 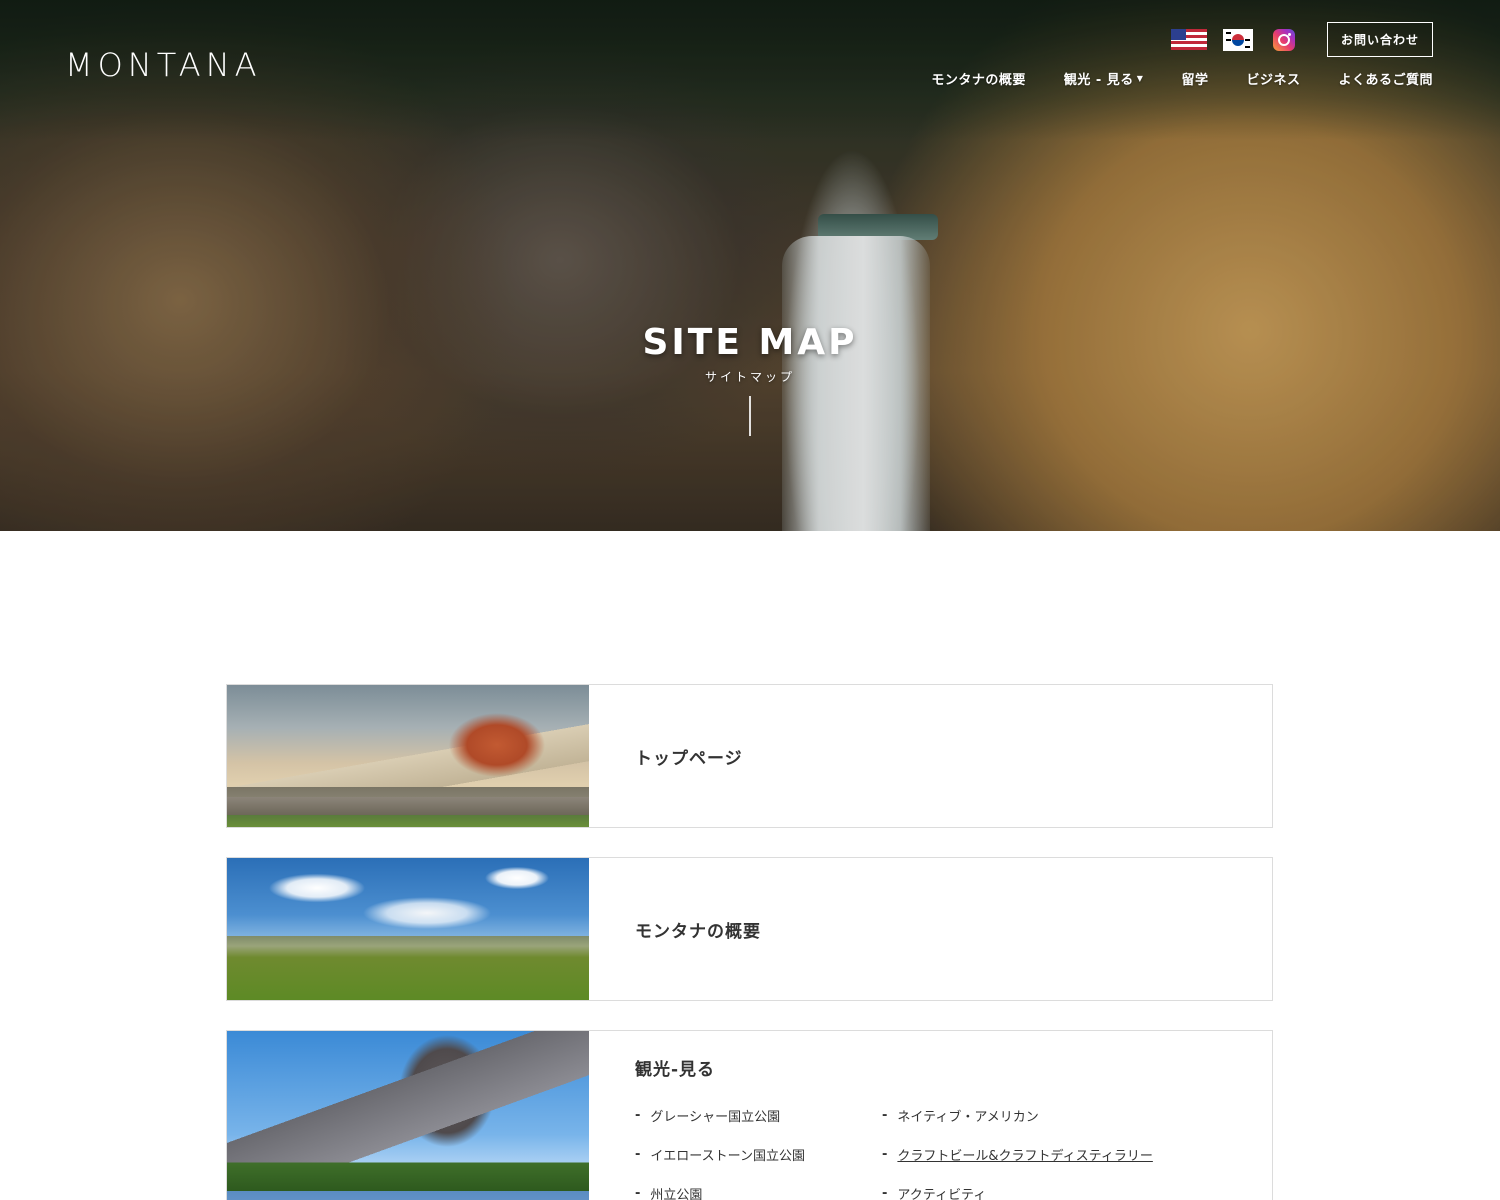 What do you see at coordinates (968, 1117) in the screenshot?
I see `sub-link-label: ネイティブ・アメリカン` at bounding box center [968, 1117].